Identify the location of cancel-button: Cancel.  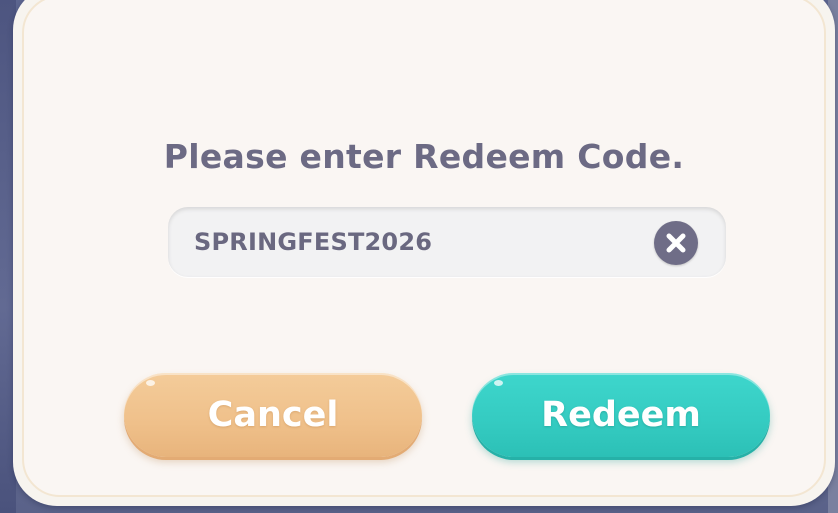
(273, 415).